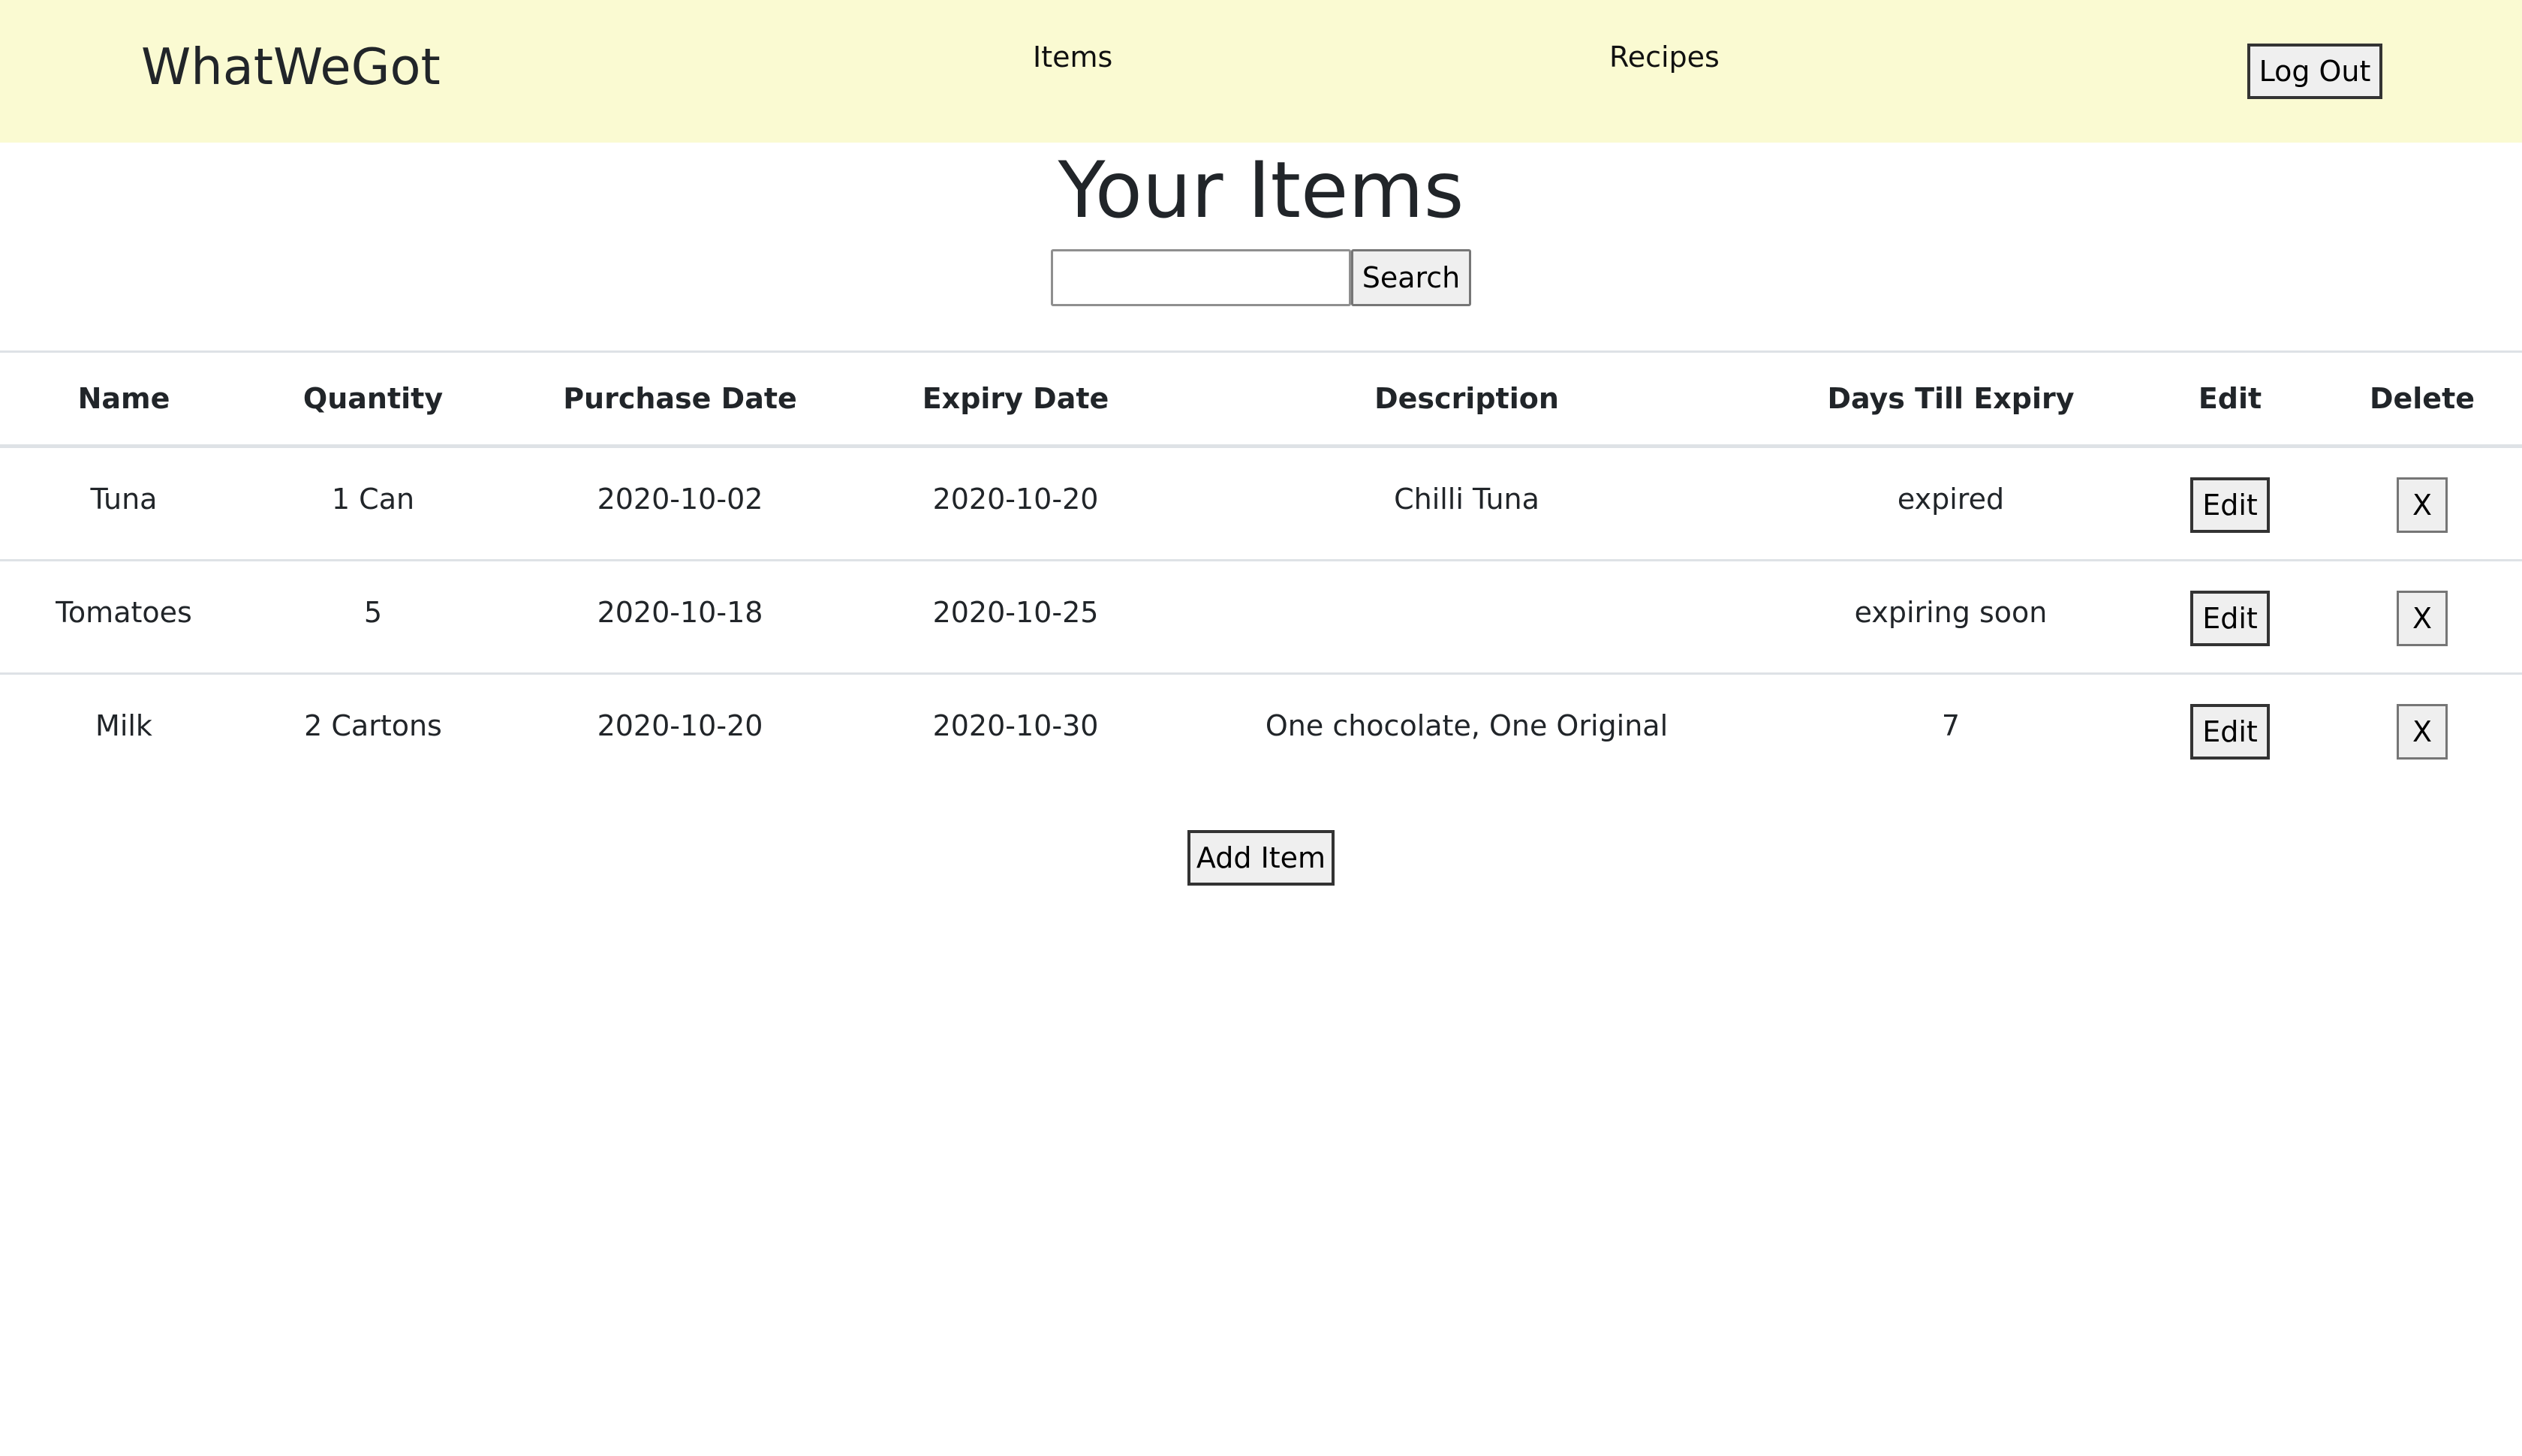 The image size is (2522, 1456). Describe the element at coordinates (1951, 499) in the screenshot. I see `cell-days-till-expiry: expired` at that location.